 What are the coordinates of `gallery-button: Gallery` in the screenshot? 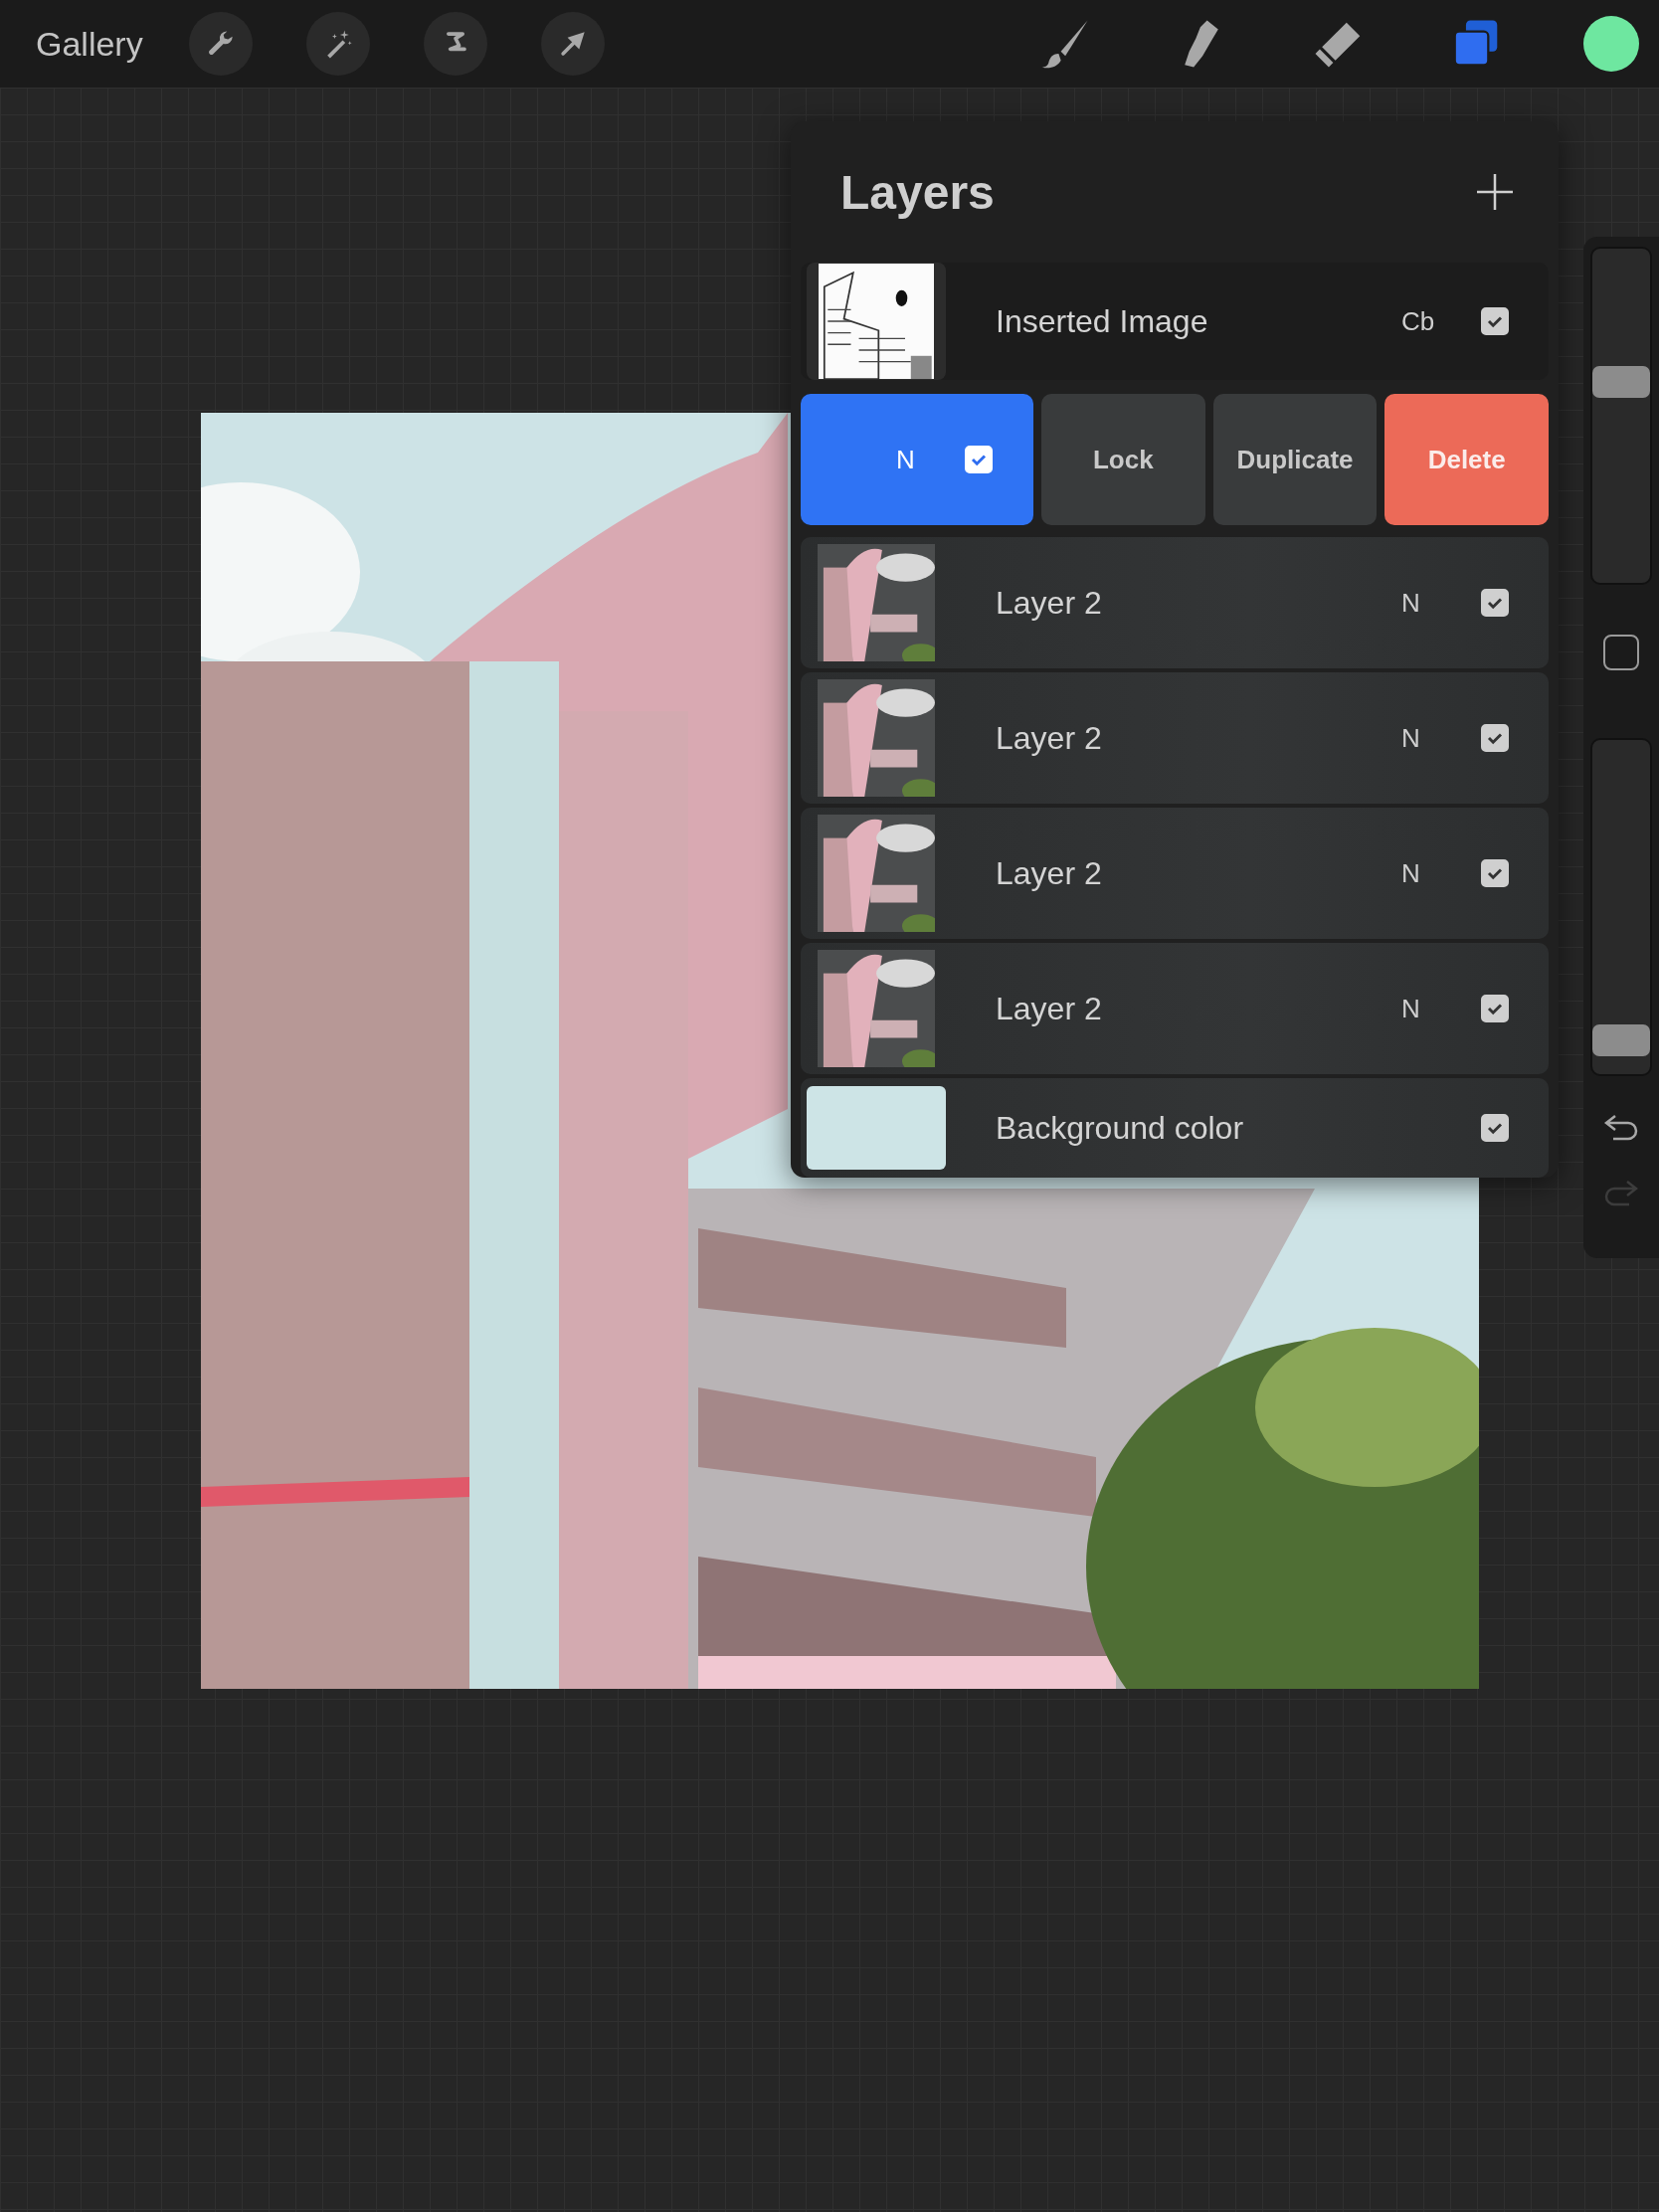 It's located at (89, 44).